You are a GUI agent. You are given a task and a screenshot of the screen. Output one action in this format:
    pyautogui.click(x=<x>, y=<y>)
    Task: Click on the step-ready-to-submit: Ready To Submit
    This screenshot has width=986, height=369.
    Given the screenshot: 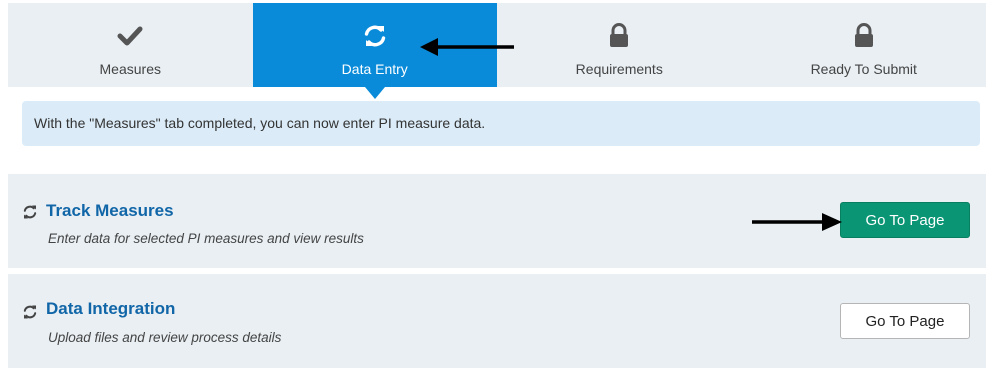 What is the action you would take?
    pyautogui.click(x=864, y=45)
    